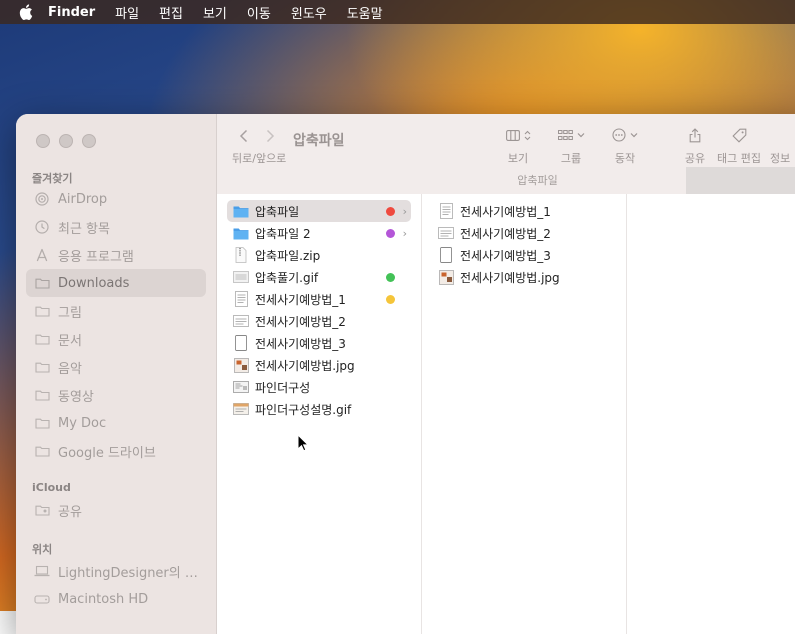  I want to click on menu-window: 윈도우, so click(309, 12).